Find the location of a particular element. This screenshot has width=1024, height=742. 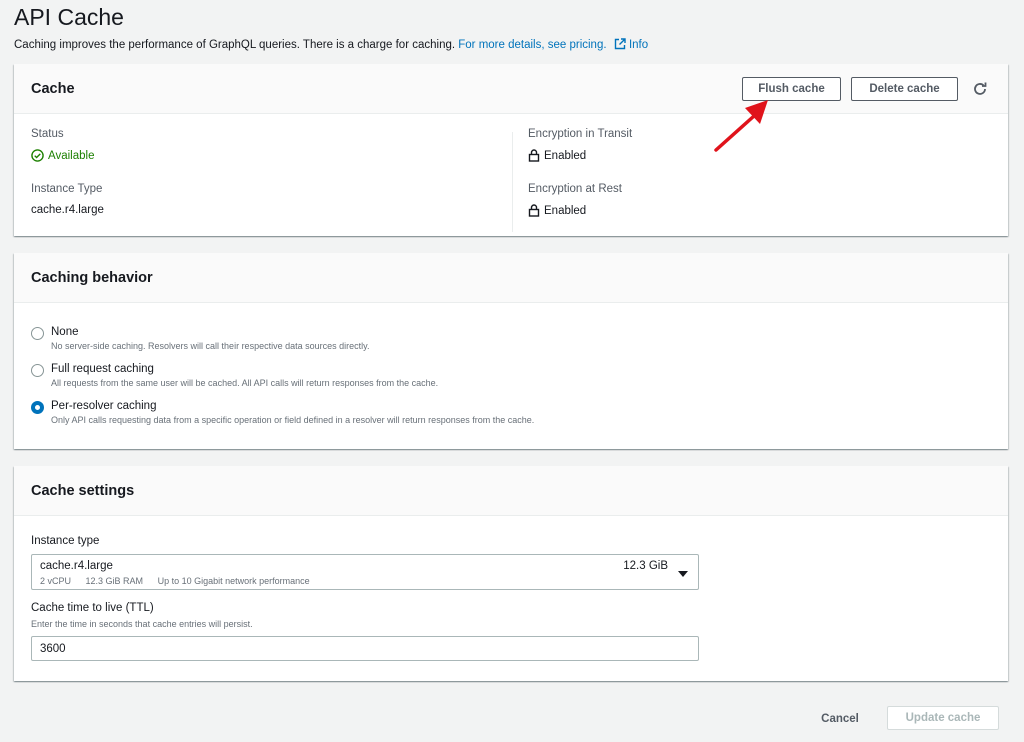

encryption-transit-text: Enabled is located at coordinates (565, 155).